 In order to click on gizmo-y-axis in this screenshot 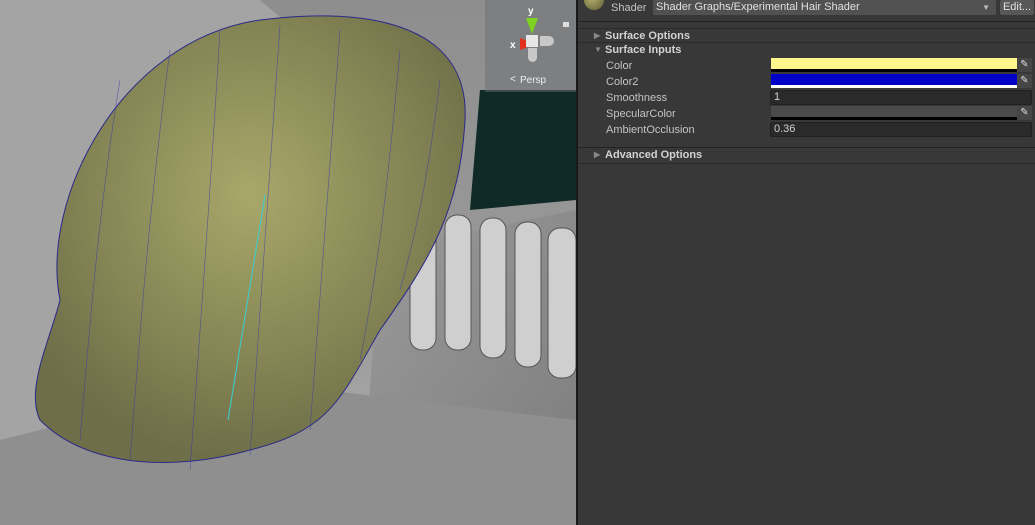, I will do `click(532, 26)`.